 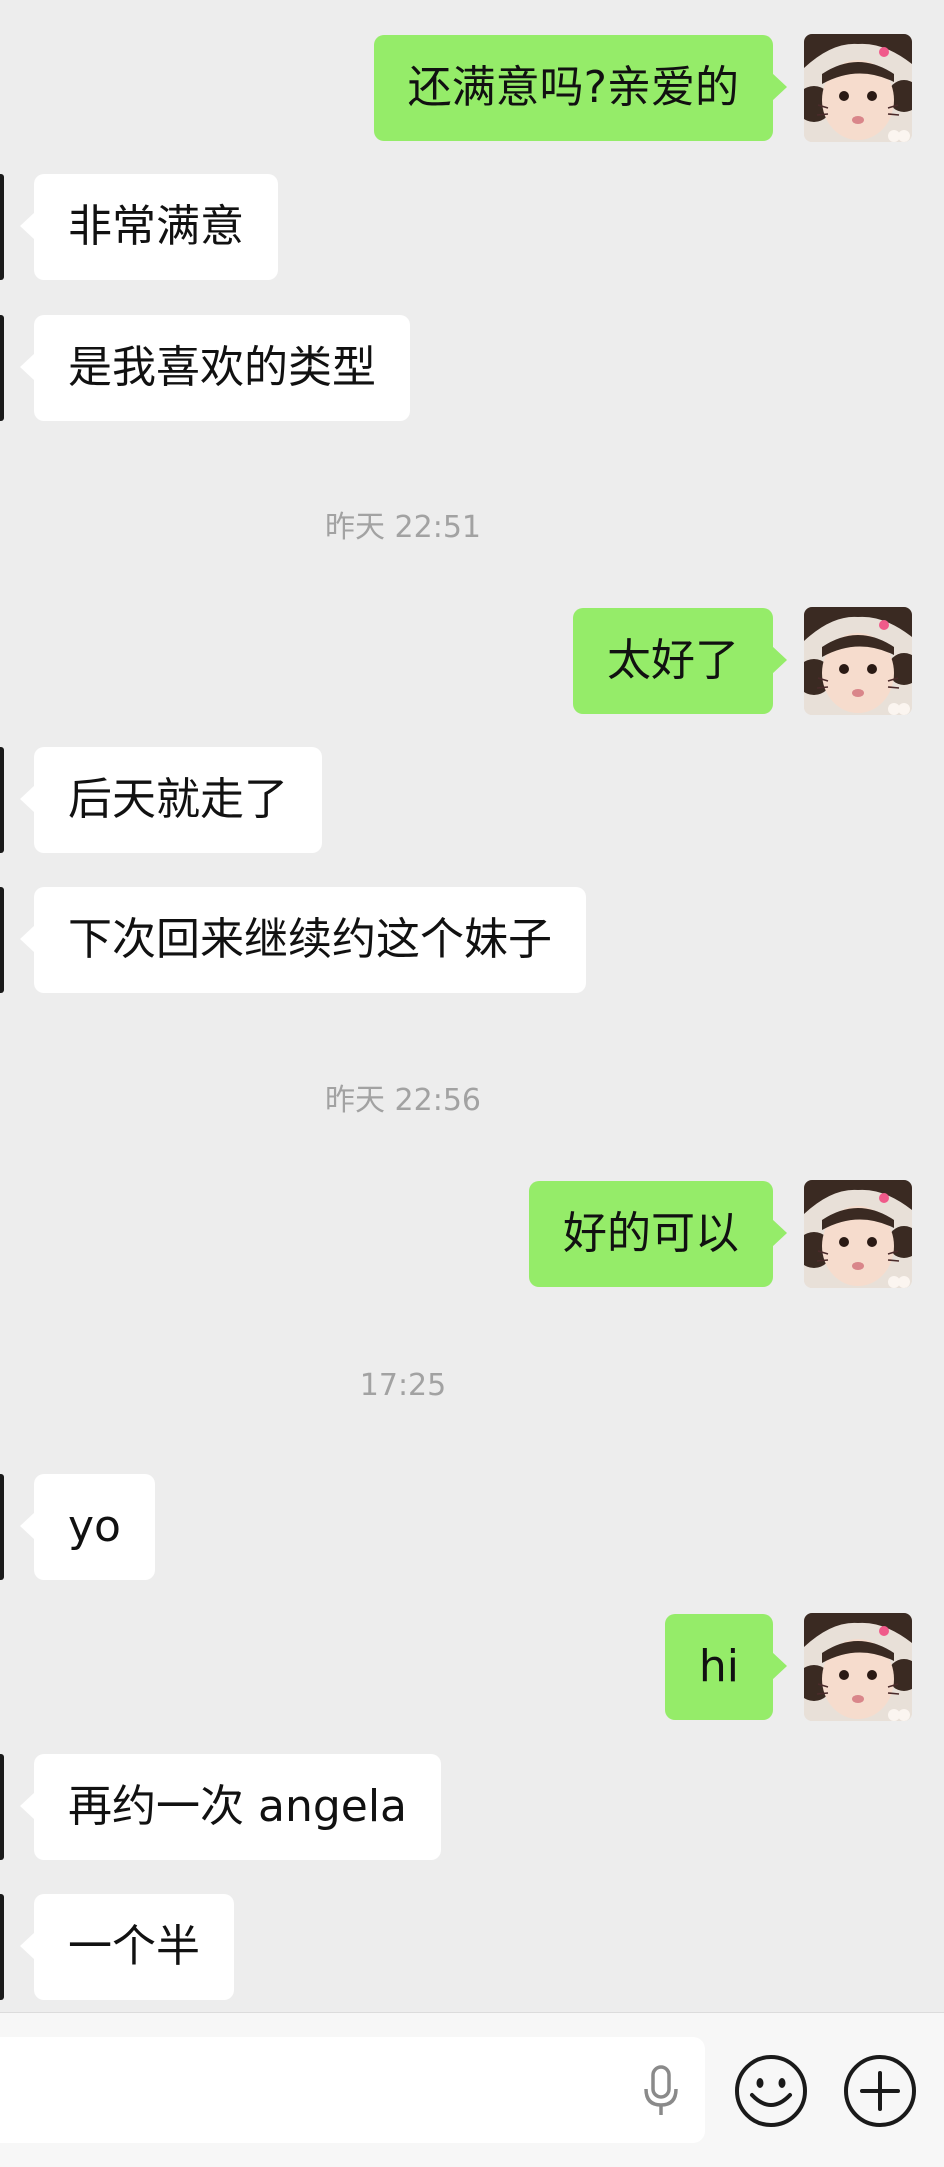 I want to click on emoji-smiley-icon, so click(x=771, y=2091).